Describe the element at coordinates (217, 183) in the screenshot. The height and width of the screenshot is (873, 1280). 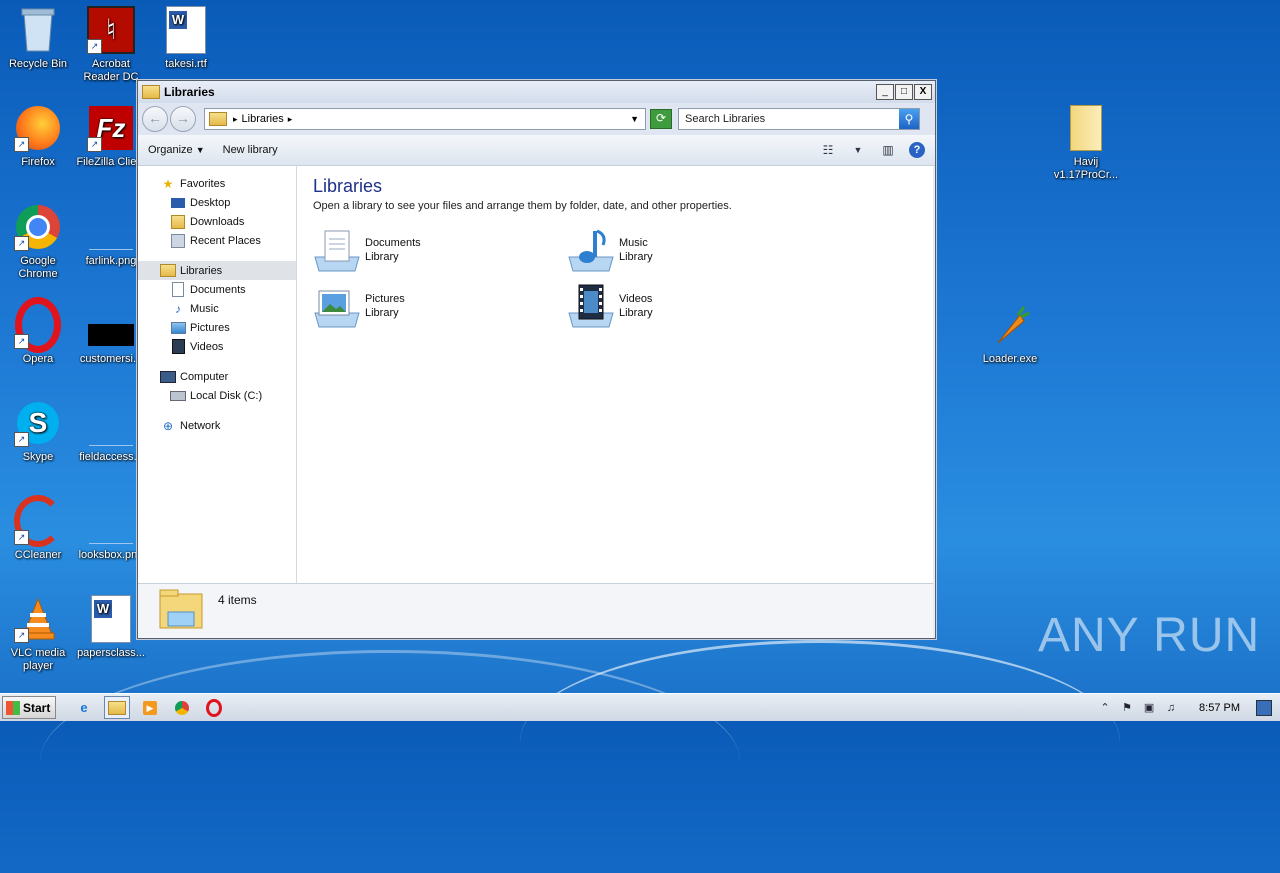
I see `nav-favorites: ★ Favorites` at that location.